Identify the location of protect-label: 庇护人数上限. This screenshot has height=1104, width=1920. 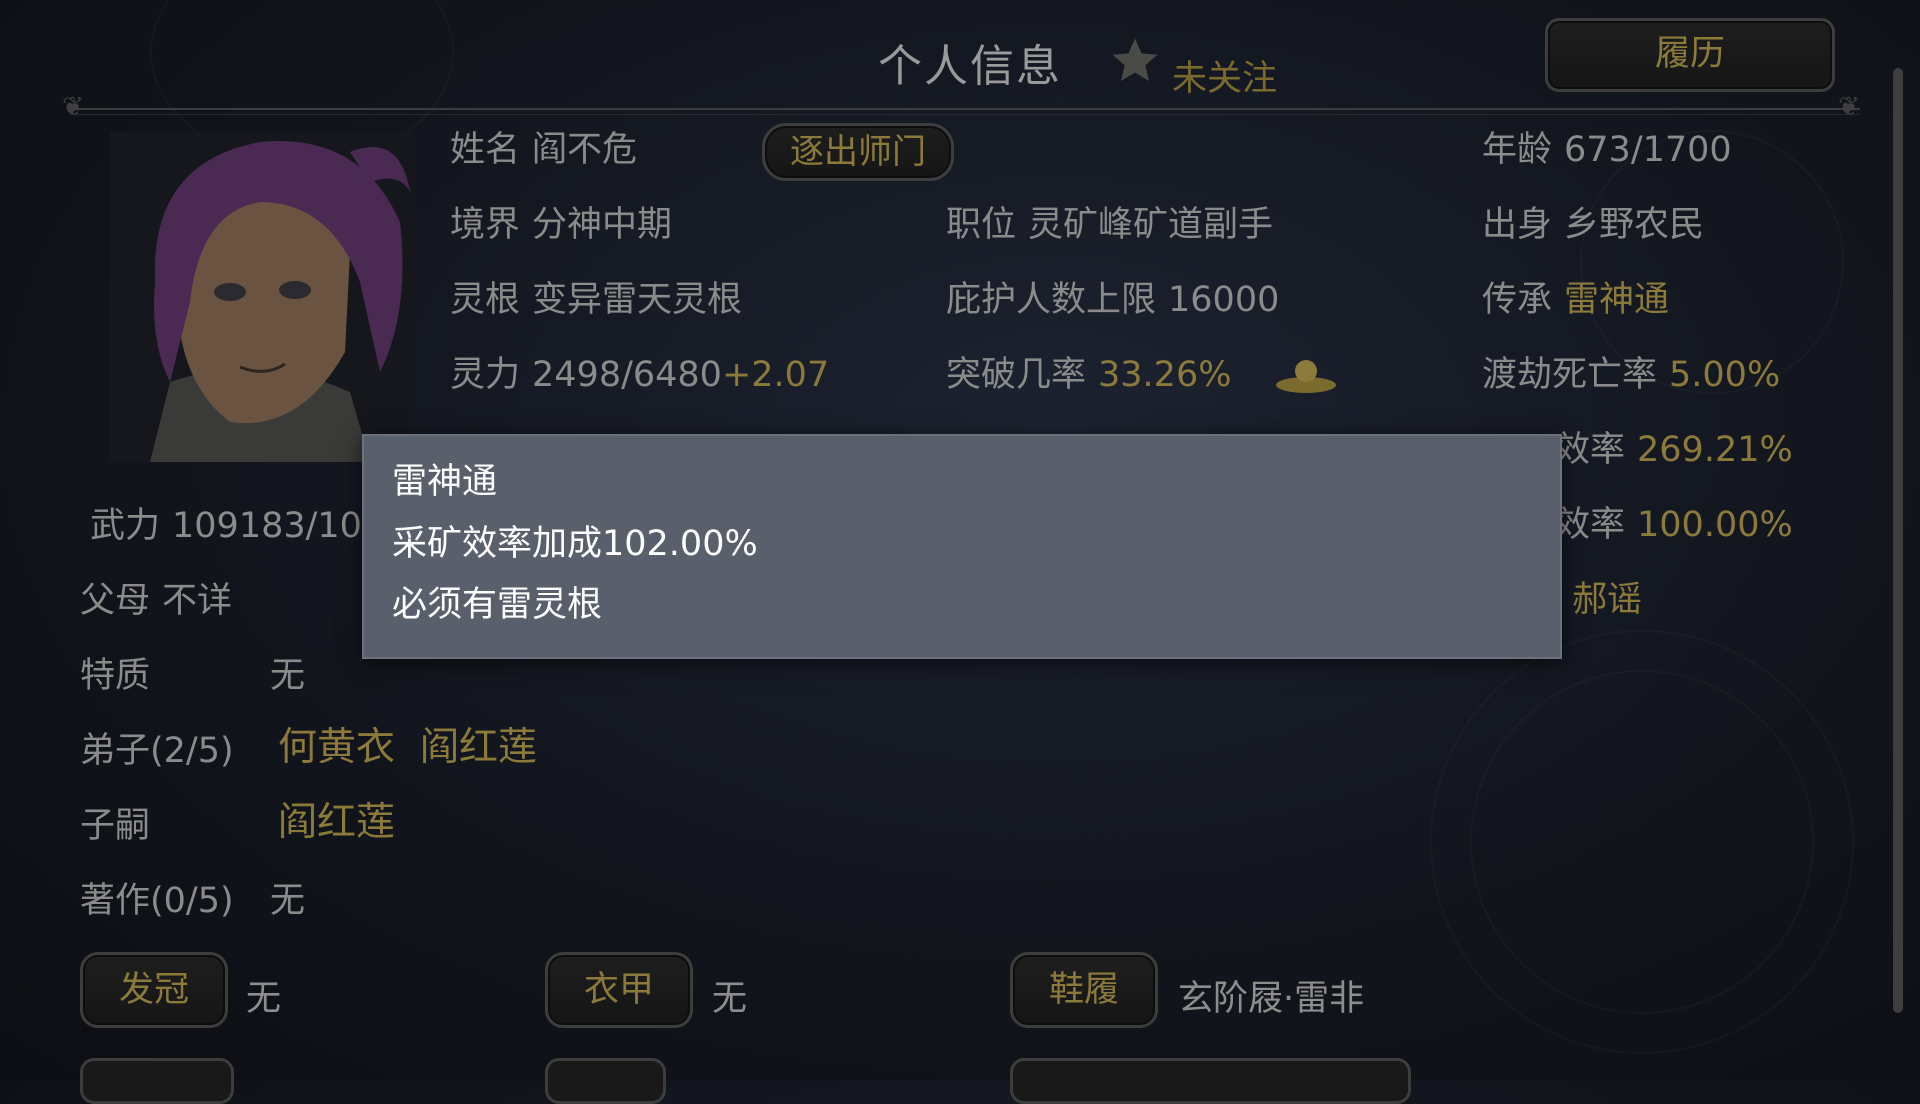
(1051, 300).